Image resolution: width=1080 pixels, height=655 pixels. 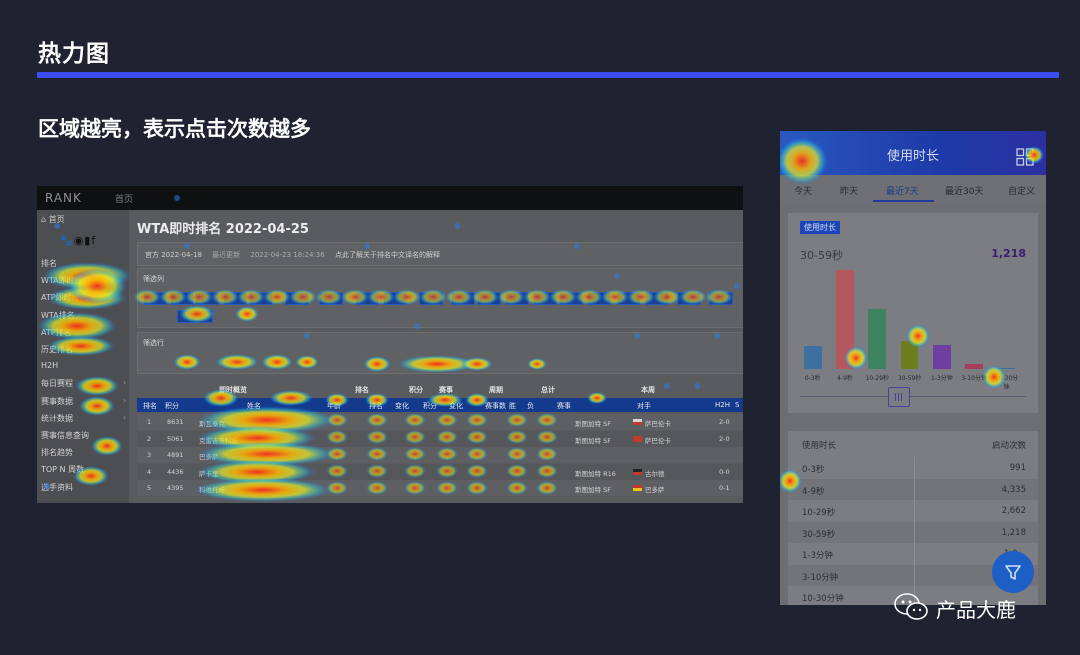 What do you see at coordinates (911, 606) in the screenshot?
I see `wechat-icon` at bounding box center [911, 606].